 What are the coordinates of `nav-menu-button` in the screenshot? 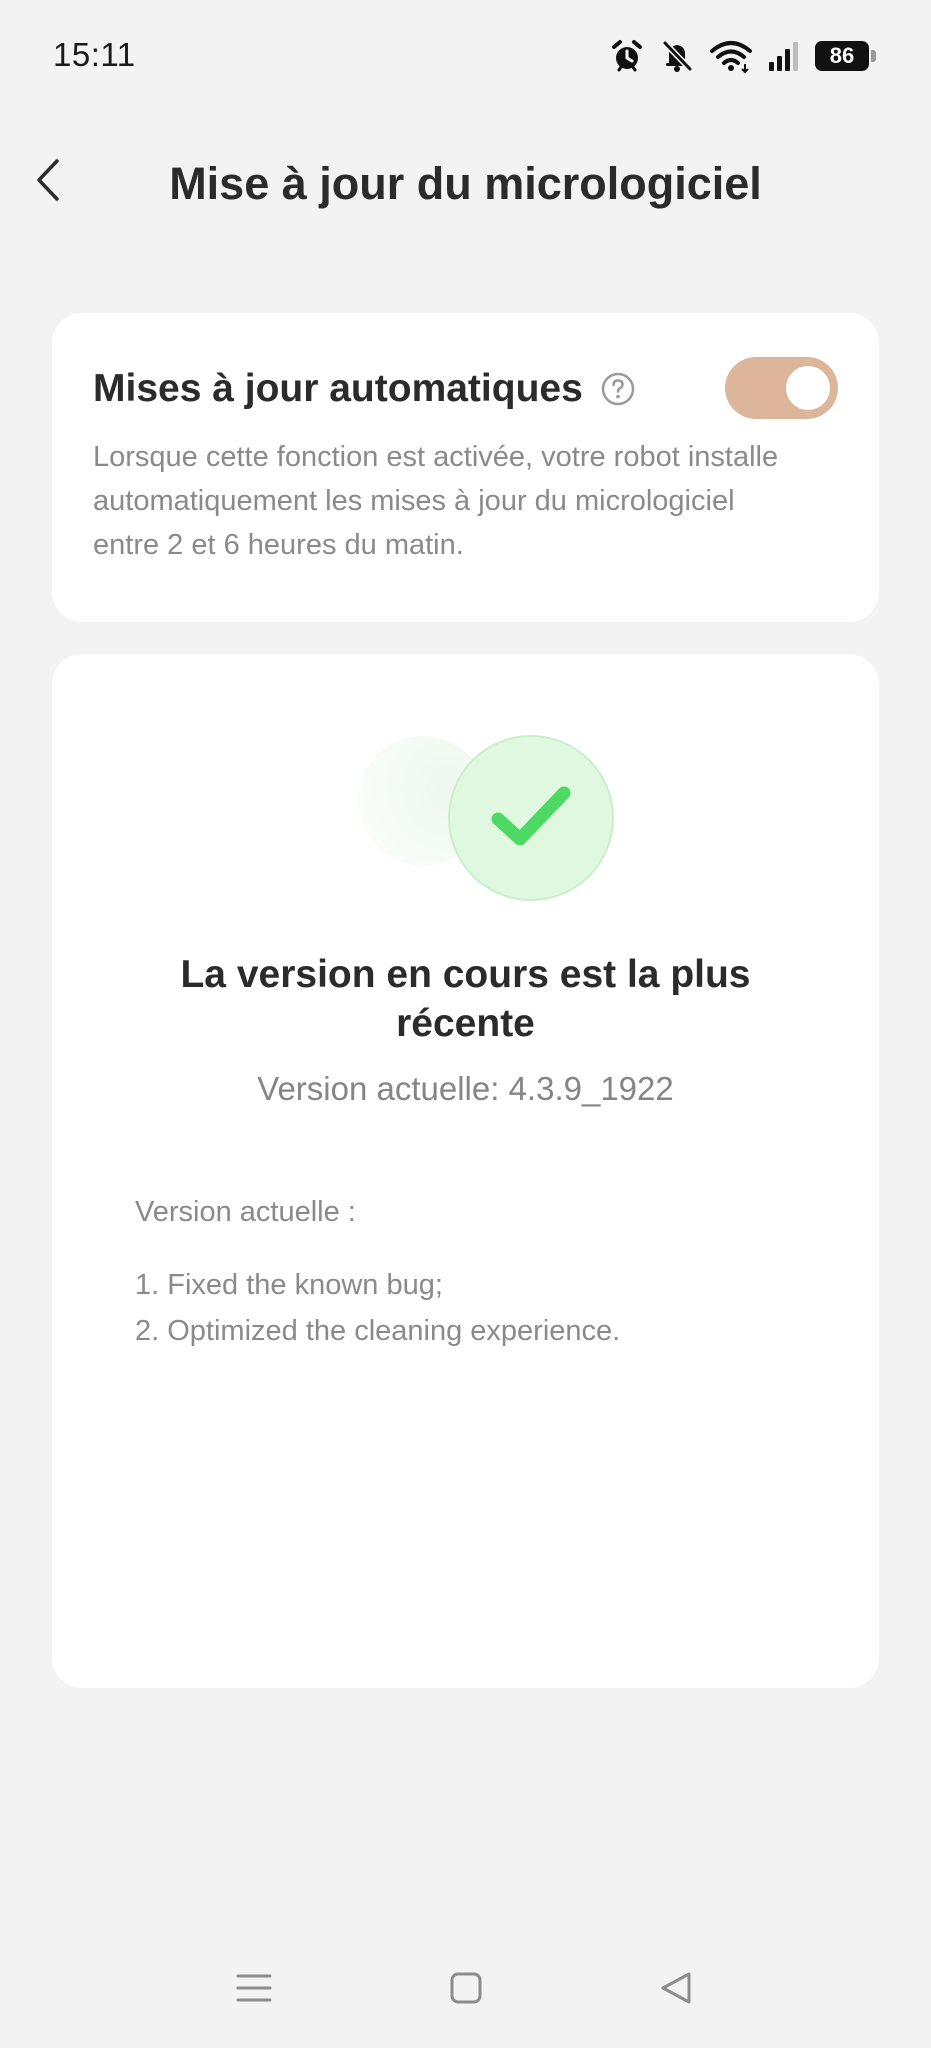 It's located at (254, 1990).